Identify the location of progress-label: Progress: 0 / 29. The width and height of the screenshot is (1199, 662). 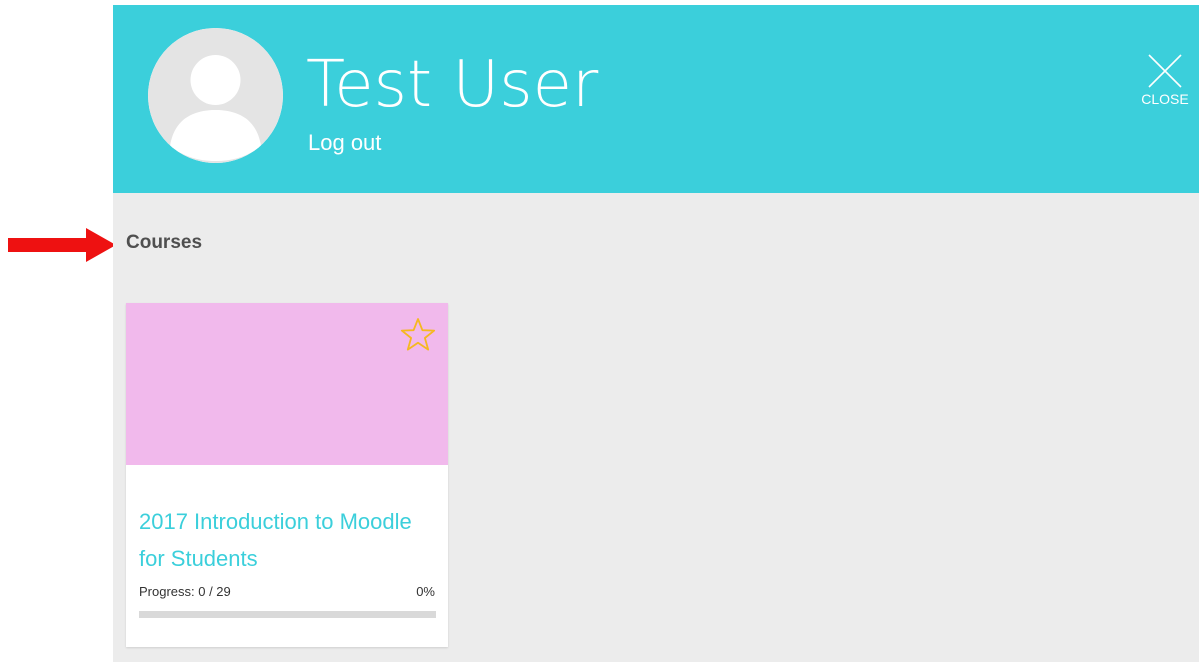
(185, 591).